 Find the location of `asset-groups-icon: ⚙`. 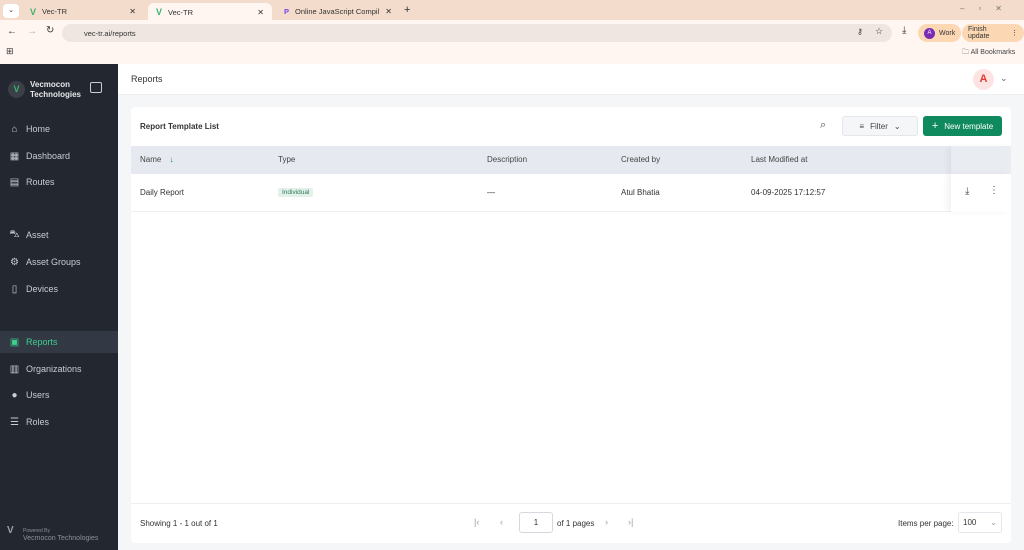

asset-groups-icon: ⚙ is located at coordinates (14, 262).